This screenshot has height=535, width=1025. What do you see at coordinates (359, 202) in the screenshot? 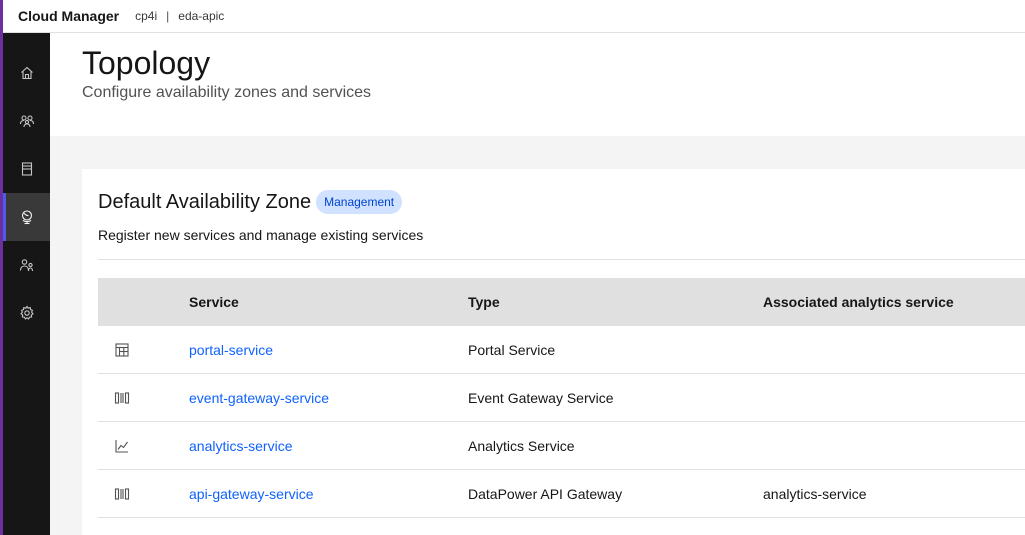
I see `management-tag: Management` at bounding box center [359, 202].